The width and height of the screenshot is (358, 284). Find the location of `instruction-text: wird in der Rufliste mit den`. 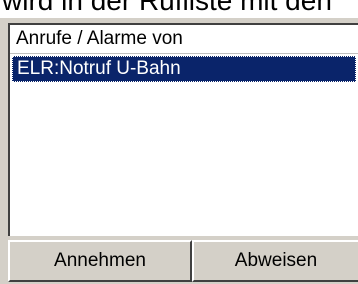

instruction-text: wird in der Rufliste mit den is located at coordinates (167, 8).